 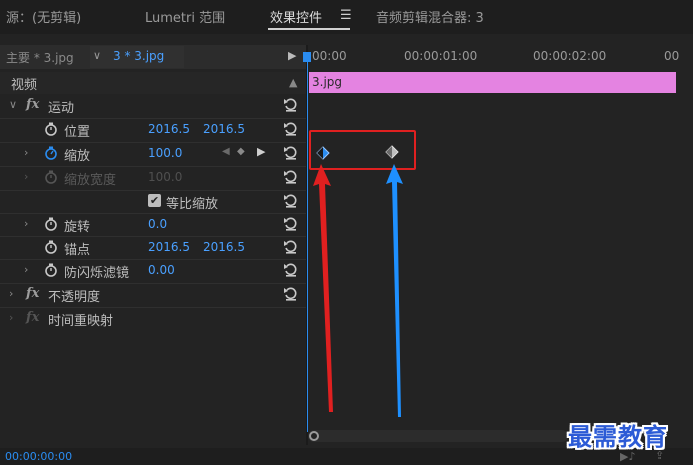 I want to click on position-x-value: 2016.5, so click(x=169, y=129).